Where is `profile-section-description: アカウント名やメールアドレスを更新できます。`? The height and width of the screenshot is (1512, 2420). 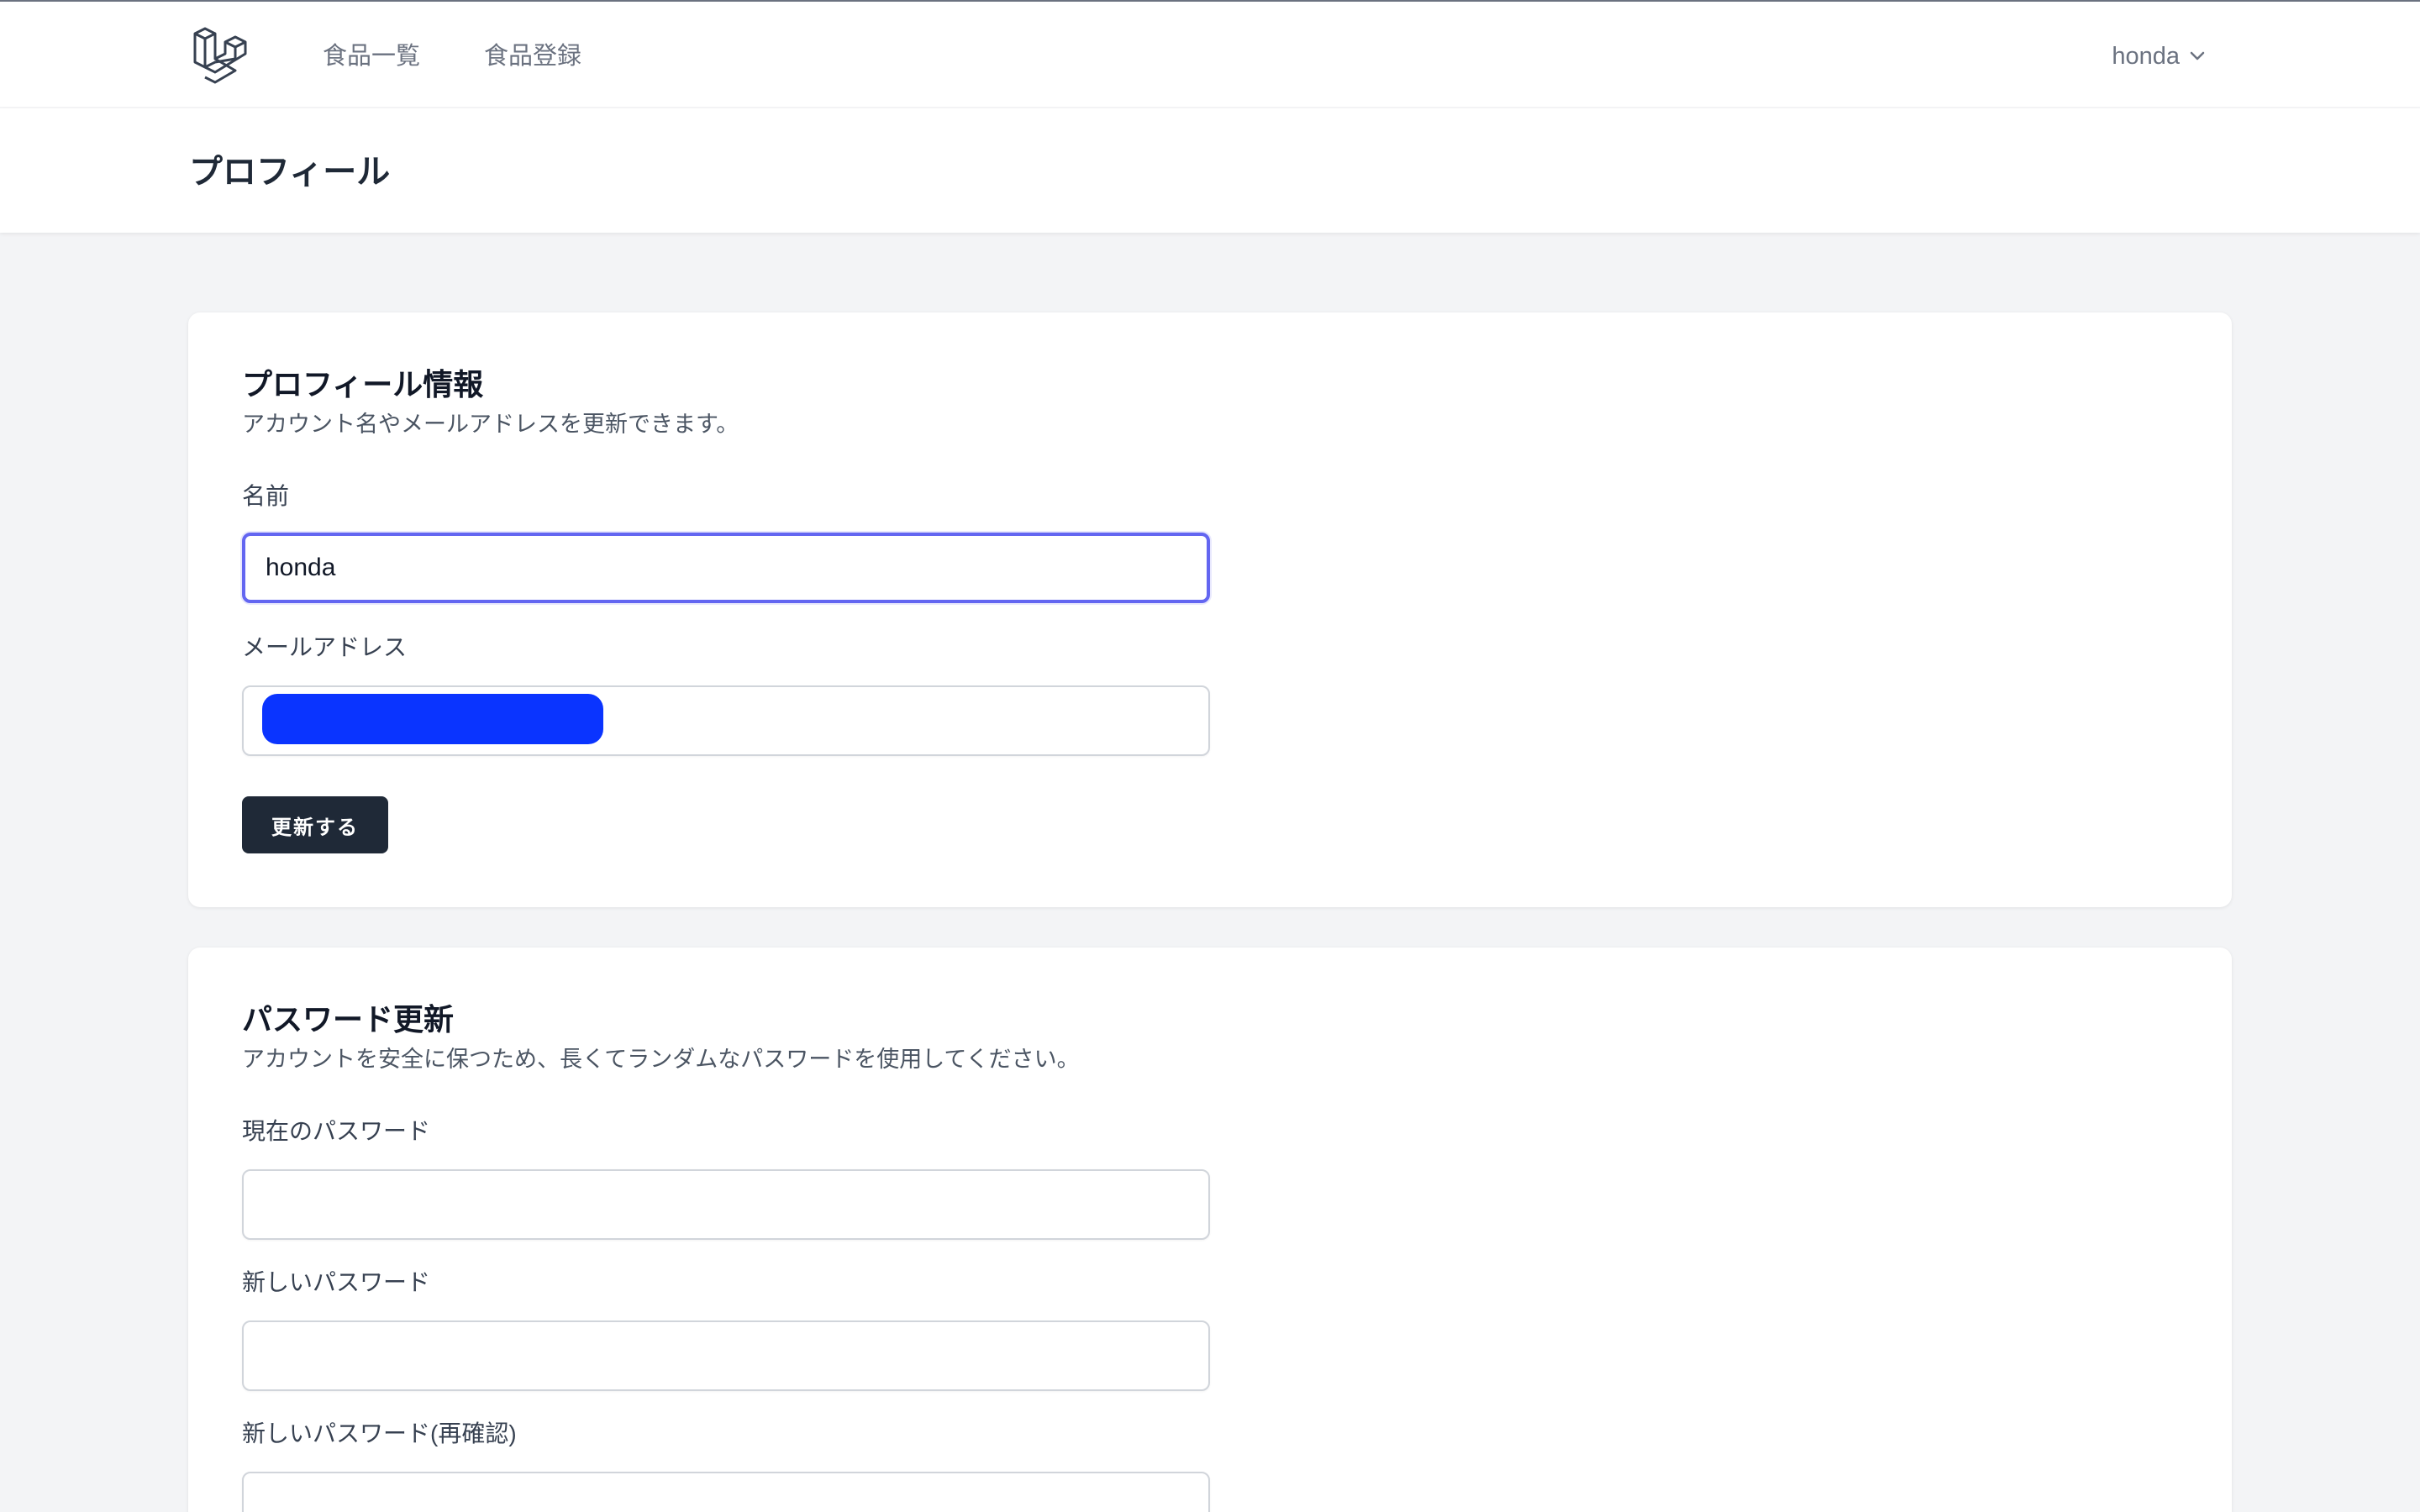
profile-section-description: アカウント名やメールアドレスを更新できます。 is located at coordinates (491, 424).